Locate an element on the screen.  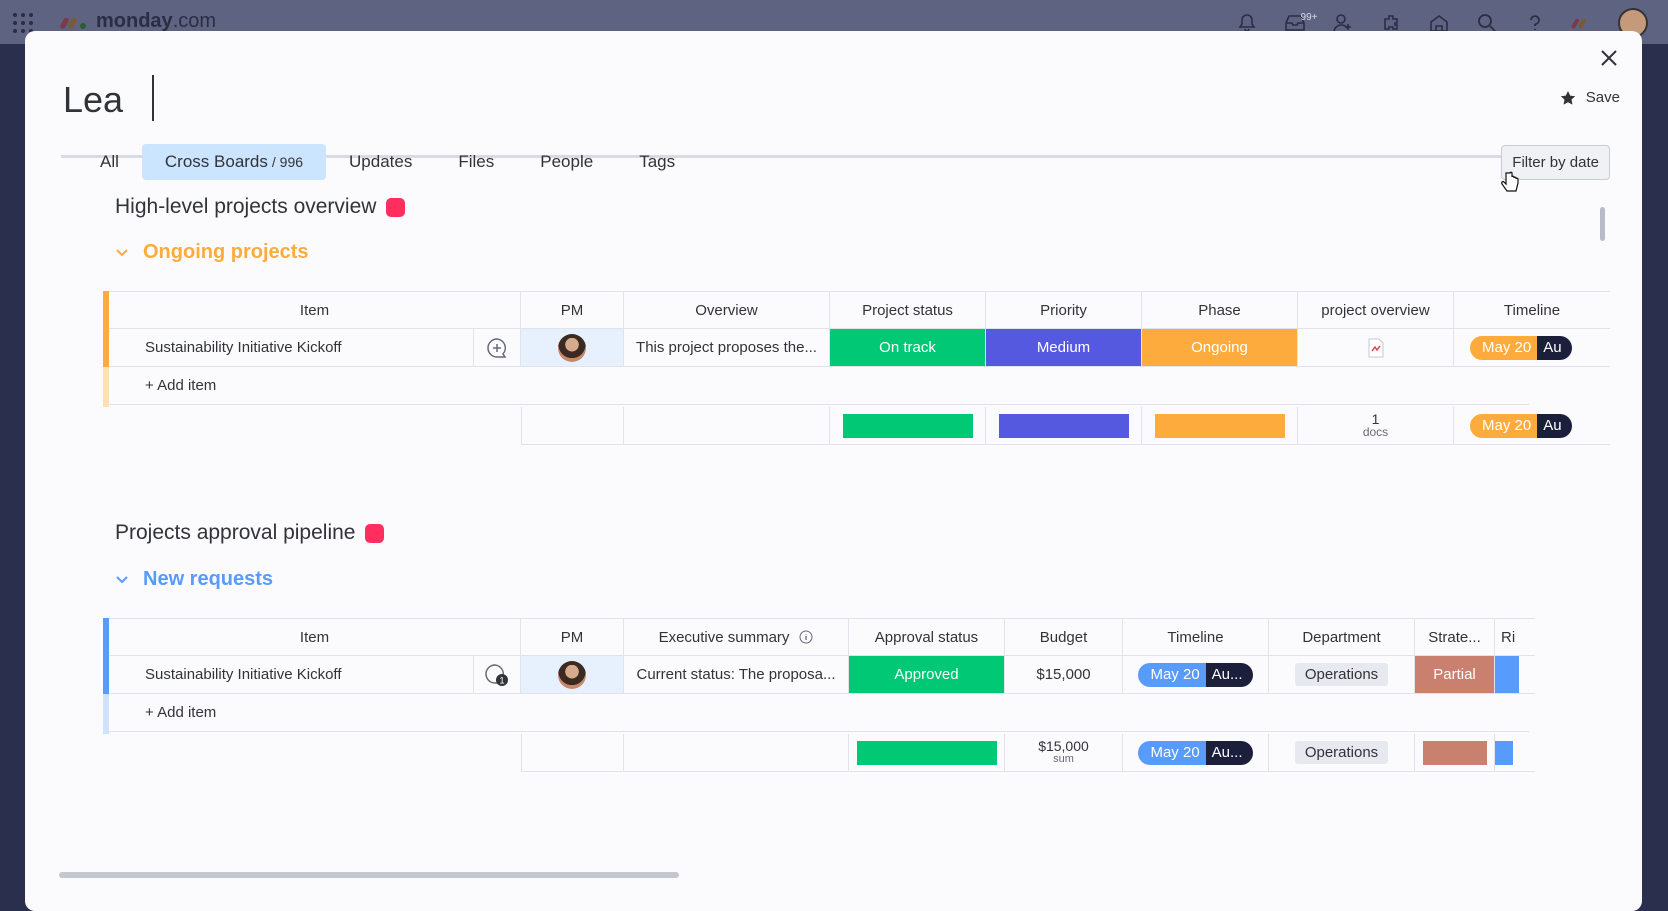
inbox-badge: 99+ is located at coordinates (1309, 17).